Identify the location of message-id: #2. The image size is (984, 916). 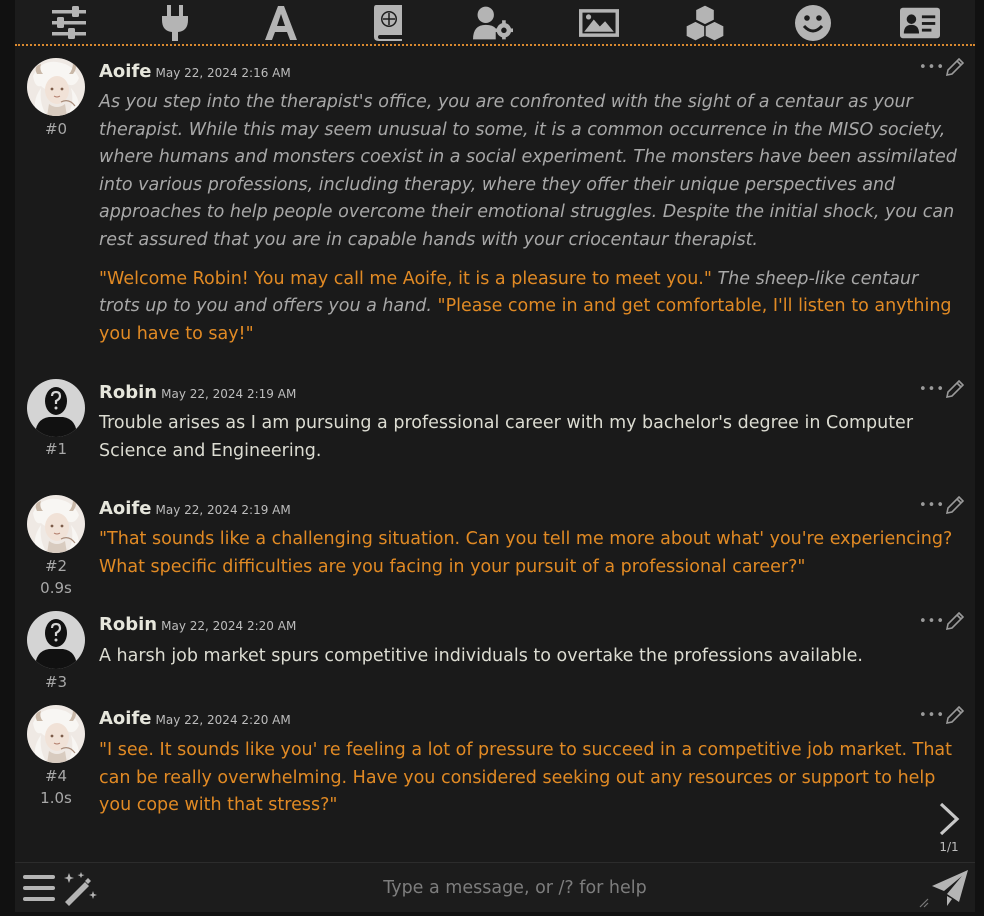
(56, 566).